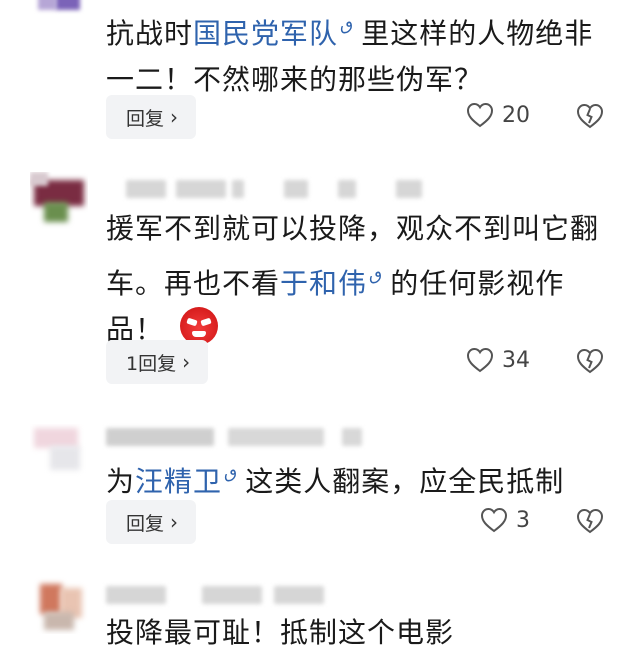 The width and height of the screenshot is (640, 661). What do you see at coordinates (331, 282) in the screenshot?
I see `topic-link-yu-hewei: 于和伟 ٯ` at bounding box center [331, 282].